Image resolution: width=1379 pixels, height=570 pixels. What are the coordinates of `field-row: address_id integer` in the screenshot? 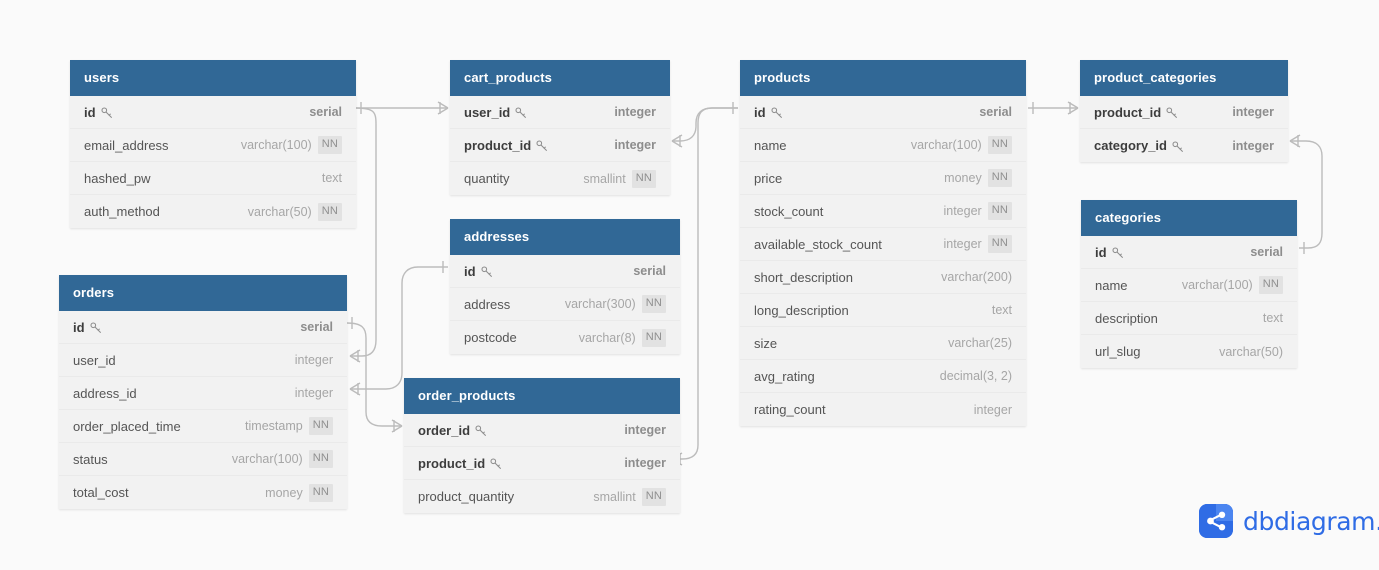 It's located at (203, 393).